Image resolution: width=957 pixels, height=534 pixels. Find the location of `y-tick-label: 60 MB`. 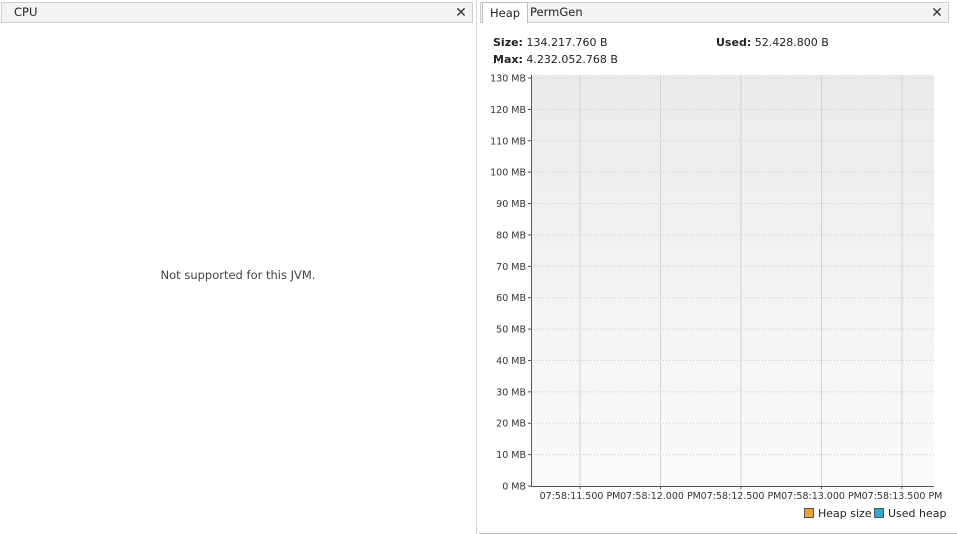

y-tick-label: 60 MB is located at coordinates (511, 298).